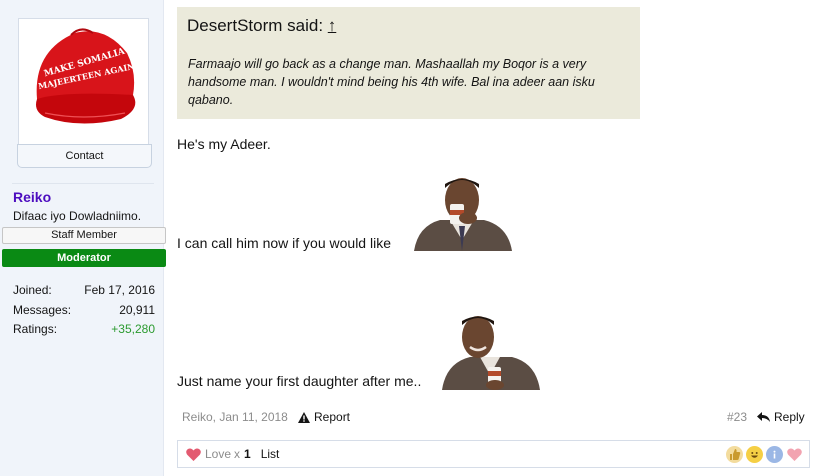  I want to click on stat-label: Joined:, so click(32, 290).